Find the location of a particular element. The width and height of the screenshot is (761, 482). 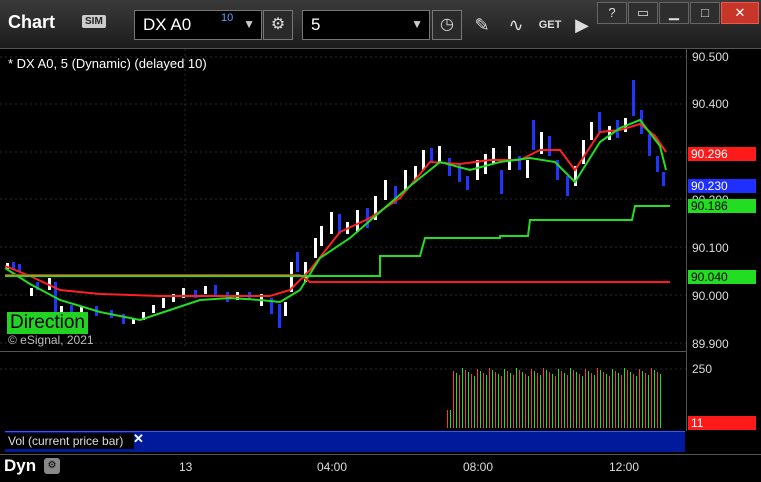

time-label: 04:00 is located at coordinates (332, 467).